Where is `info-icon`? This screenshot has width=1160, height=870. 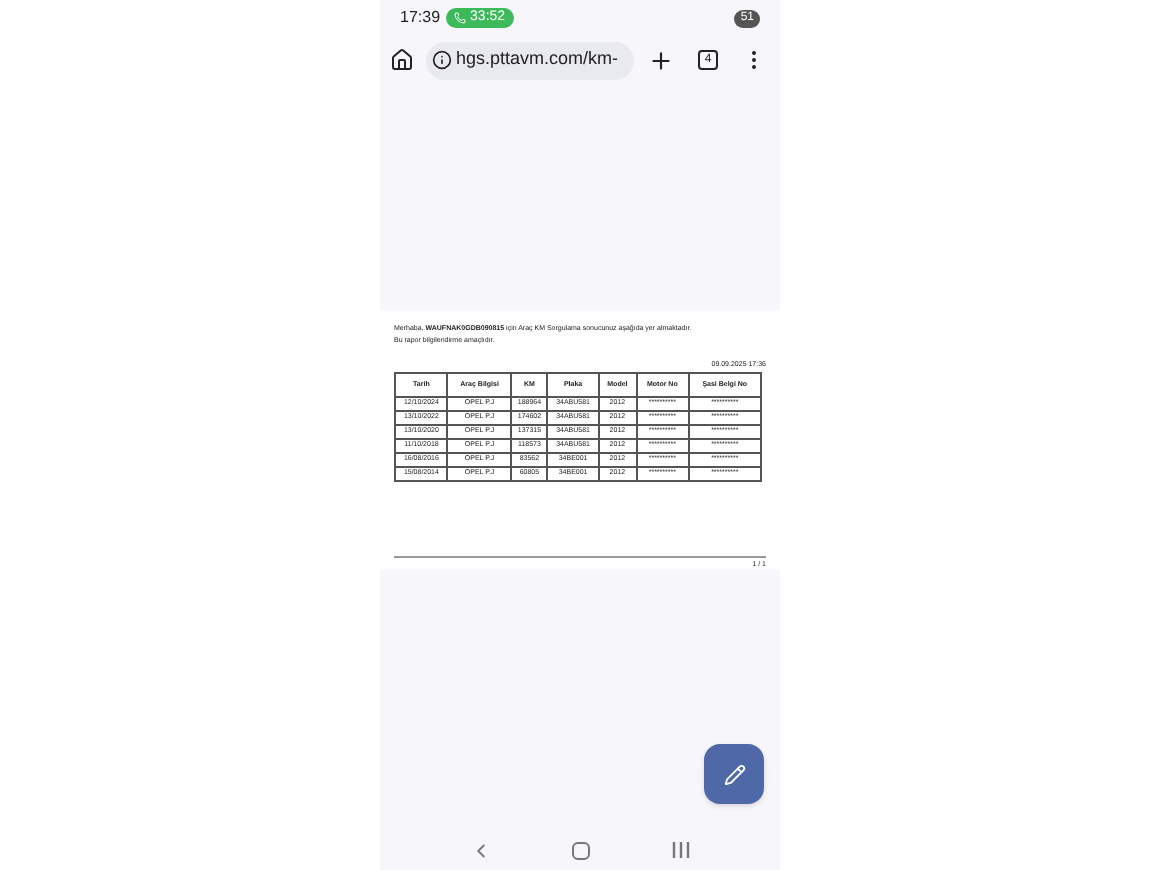
info-icon is located at coordinates (442, 60).